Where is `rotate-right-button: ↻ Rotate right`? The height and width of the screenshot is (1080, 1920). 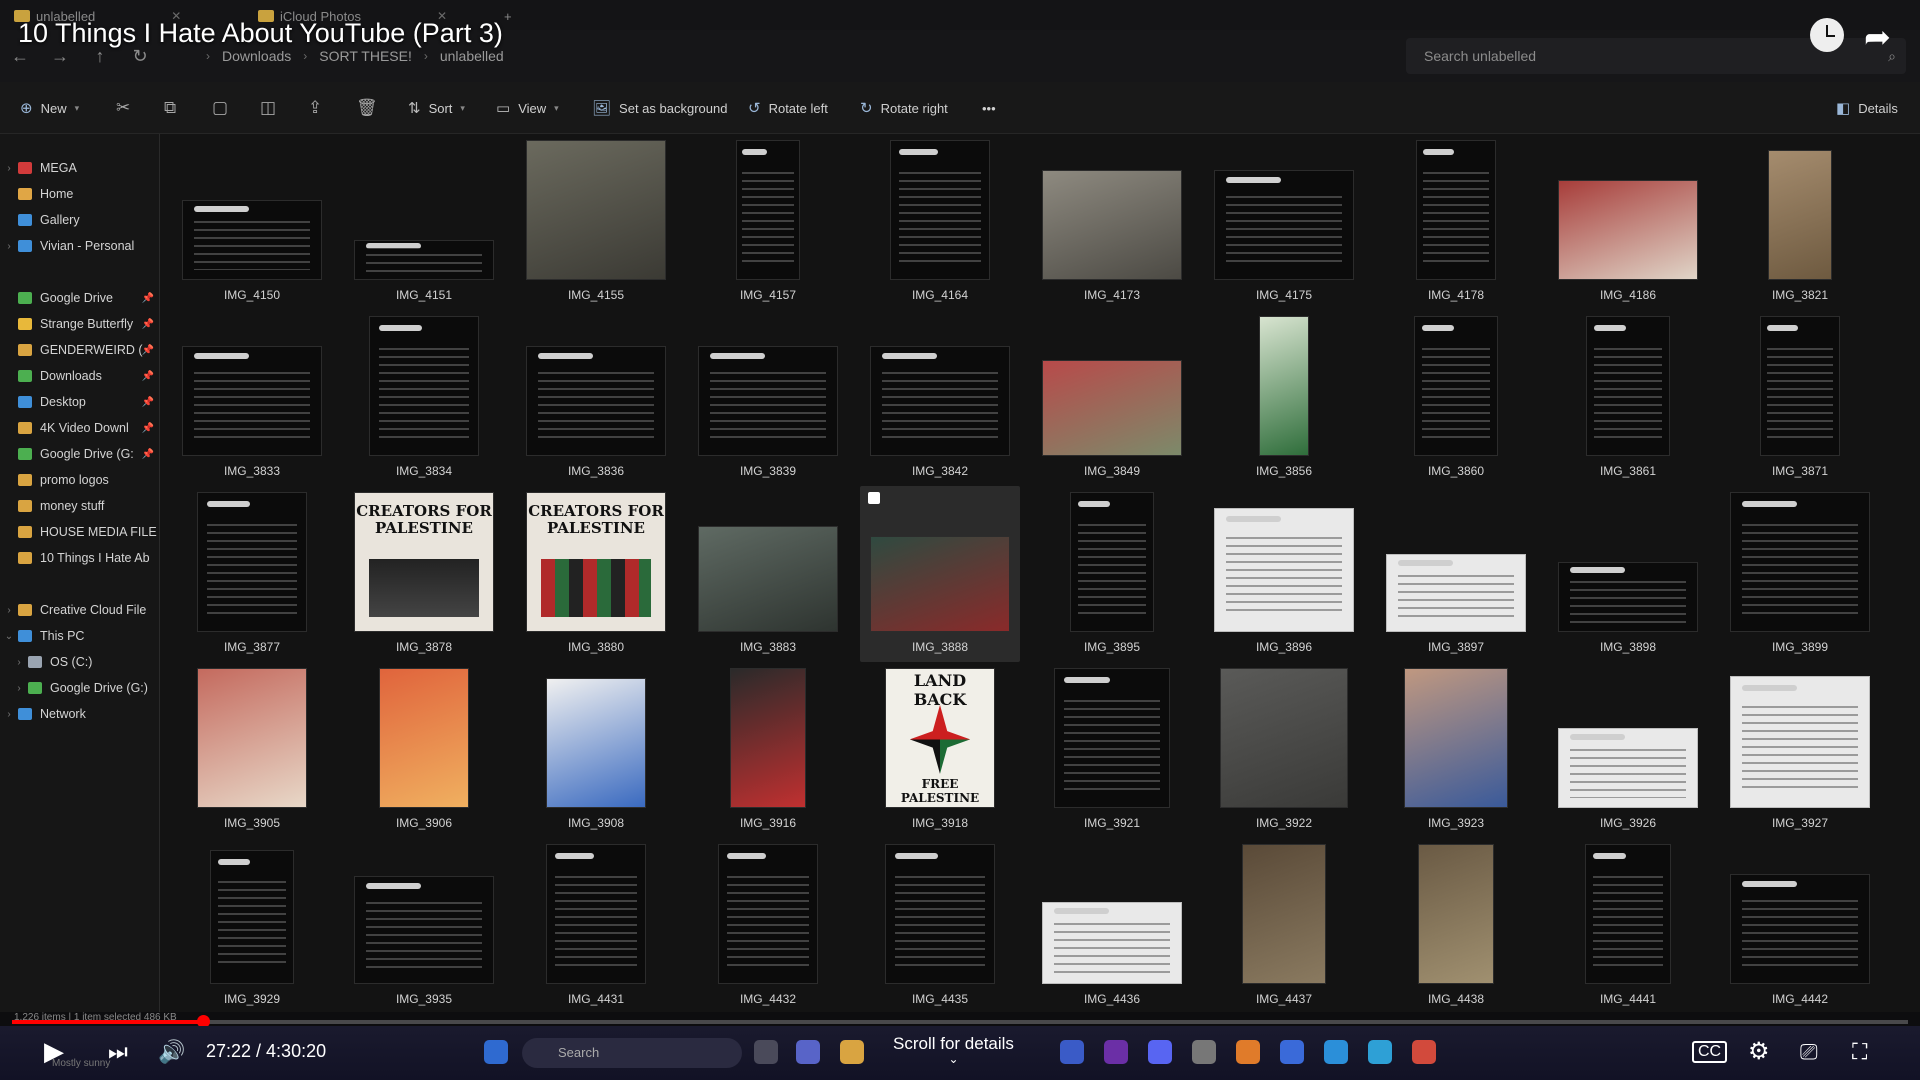 rotate-right-button: ↻ Rotate right is located at coordinates (904, 108).